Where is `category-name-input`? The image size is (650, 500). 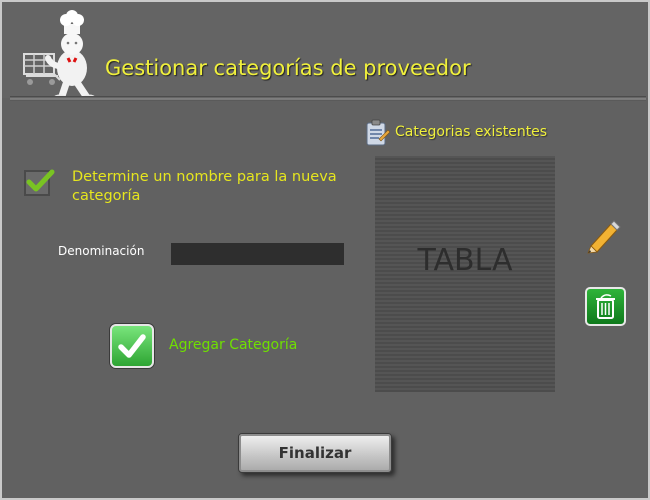
category-name-input is located at coordinates (257, 254).